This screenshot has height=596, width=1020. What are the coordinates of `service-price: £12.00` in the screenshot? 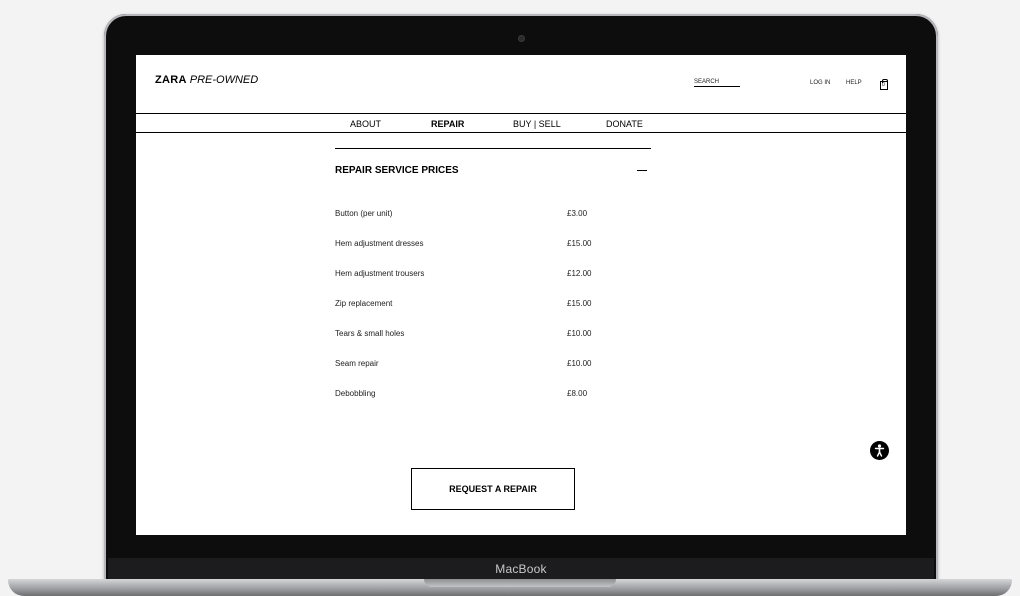 It's located at (579, 273).